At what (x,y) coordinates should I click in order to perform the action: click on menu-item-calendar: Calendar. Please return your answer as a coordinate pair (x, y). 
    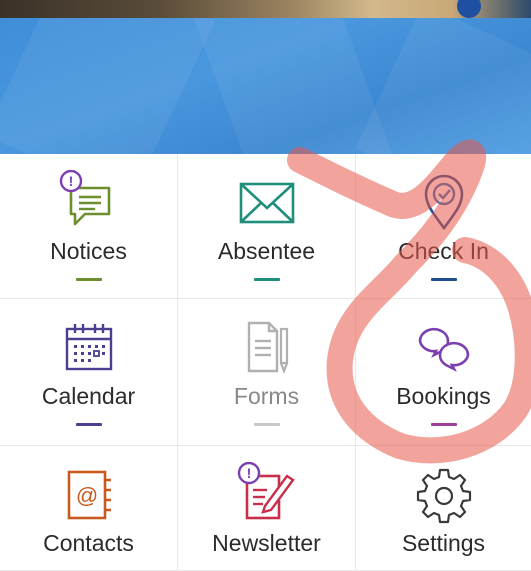
    Looking at the image, I should click on (89, 372).